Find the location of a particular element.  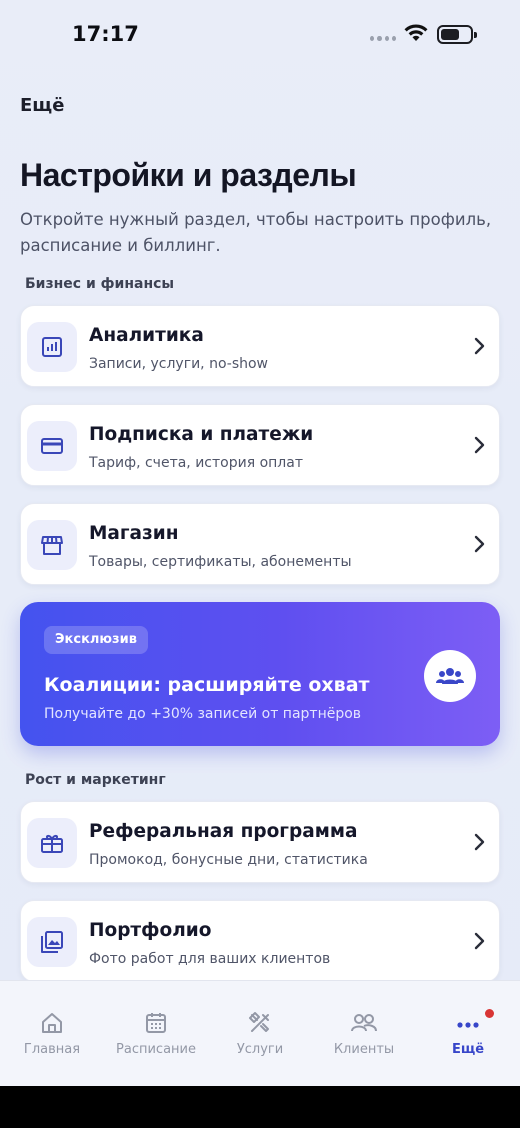

tab-bar: Главная Расписание Услуги Клиенты Ещё is located at coordinates (260, 1033).